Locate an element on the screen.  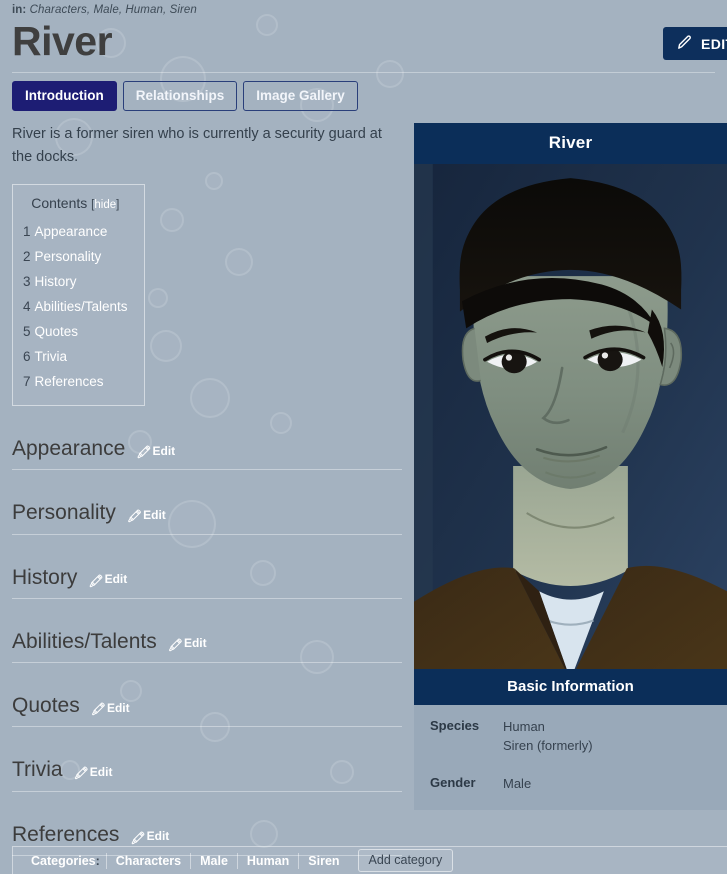
toc-item-trivia: 6 Trivia is located at coordinates (75, 357).